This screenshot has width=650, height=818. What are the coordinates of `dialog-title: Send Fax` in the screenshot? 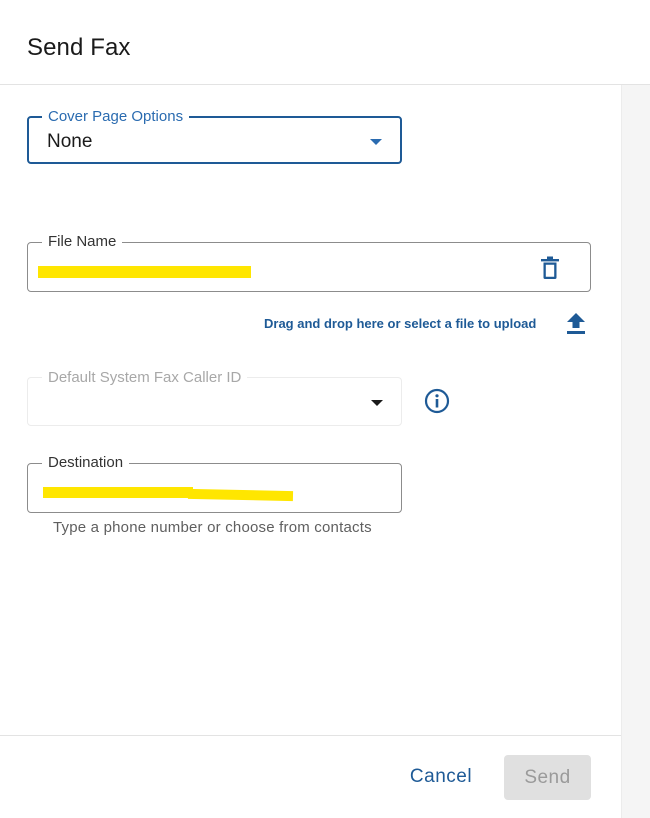 It's located at (79, 47).